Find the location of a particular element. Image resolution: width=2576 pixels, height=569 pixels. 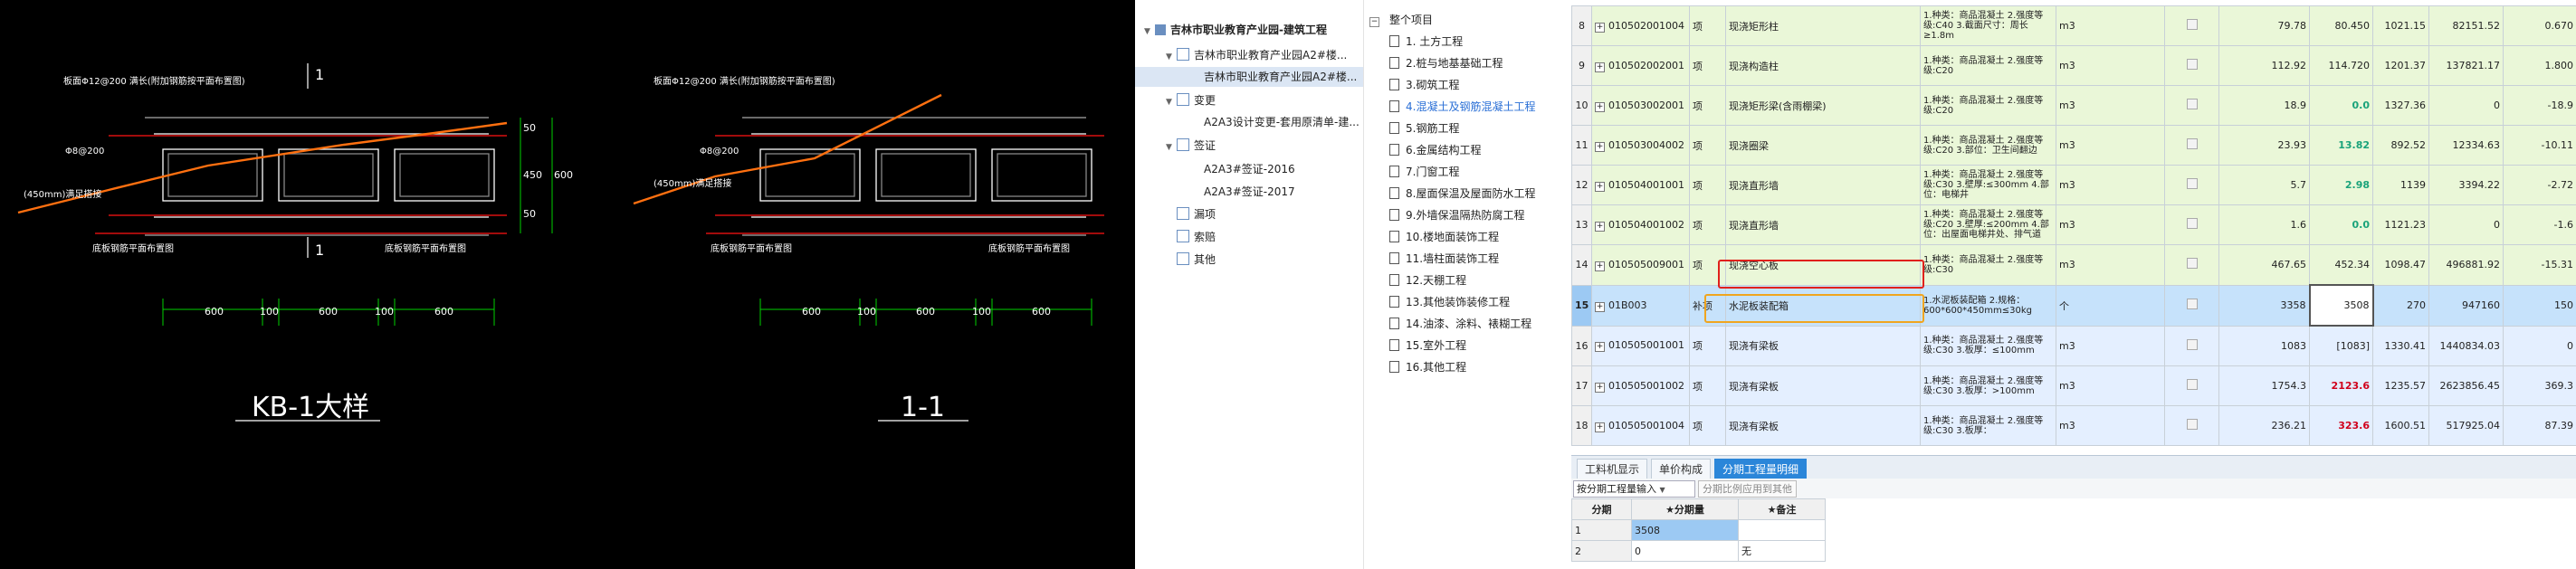

item-name: 现浇圈梁 is located at coordinates (1823, 145).